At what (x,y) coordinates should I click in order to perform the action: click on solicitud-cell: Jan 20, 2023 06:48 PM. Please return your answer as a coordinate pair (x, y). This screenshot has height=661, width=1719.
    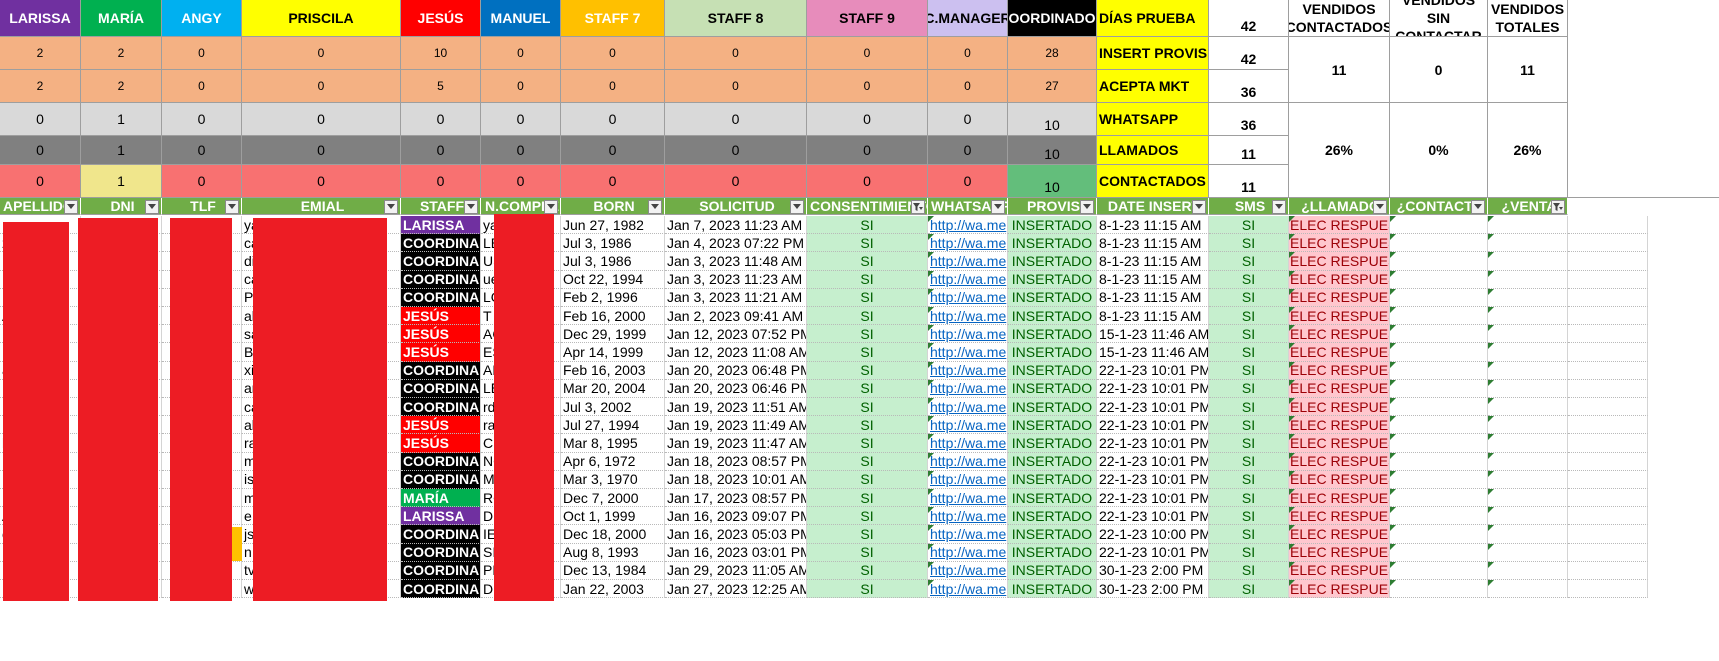
    Looking at the image, I should click on (736, 370).